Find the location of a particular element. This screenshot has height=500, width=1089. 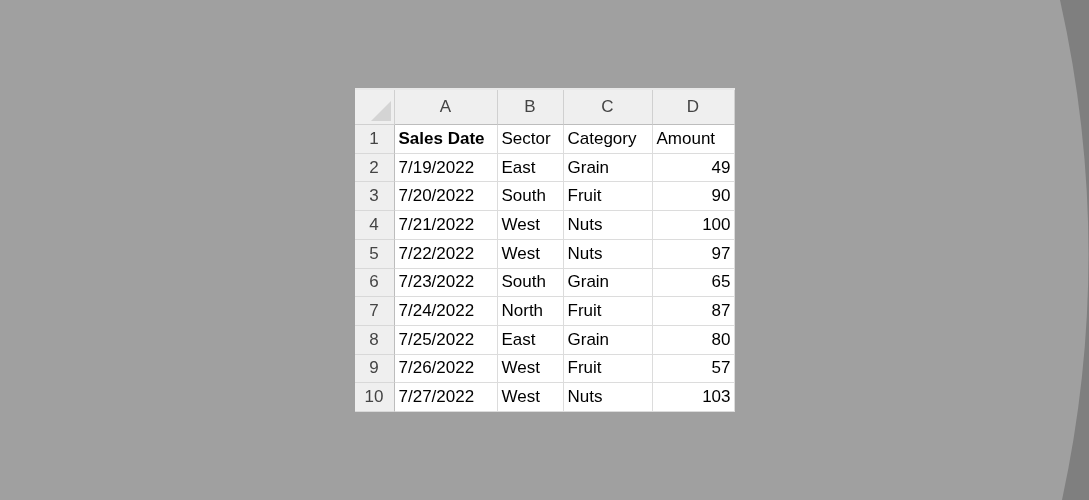

table-cell: 7/26/2022 is located at coordinates (446, 369).